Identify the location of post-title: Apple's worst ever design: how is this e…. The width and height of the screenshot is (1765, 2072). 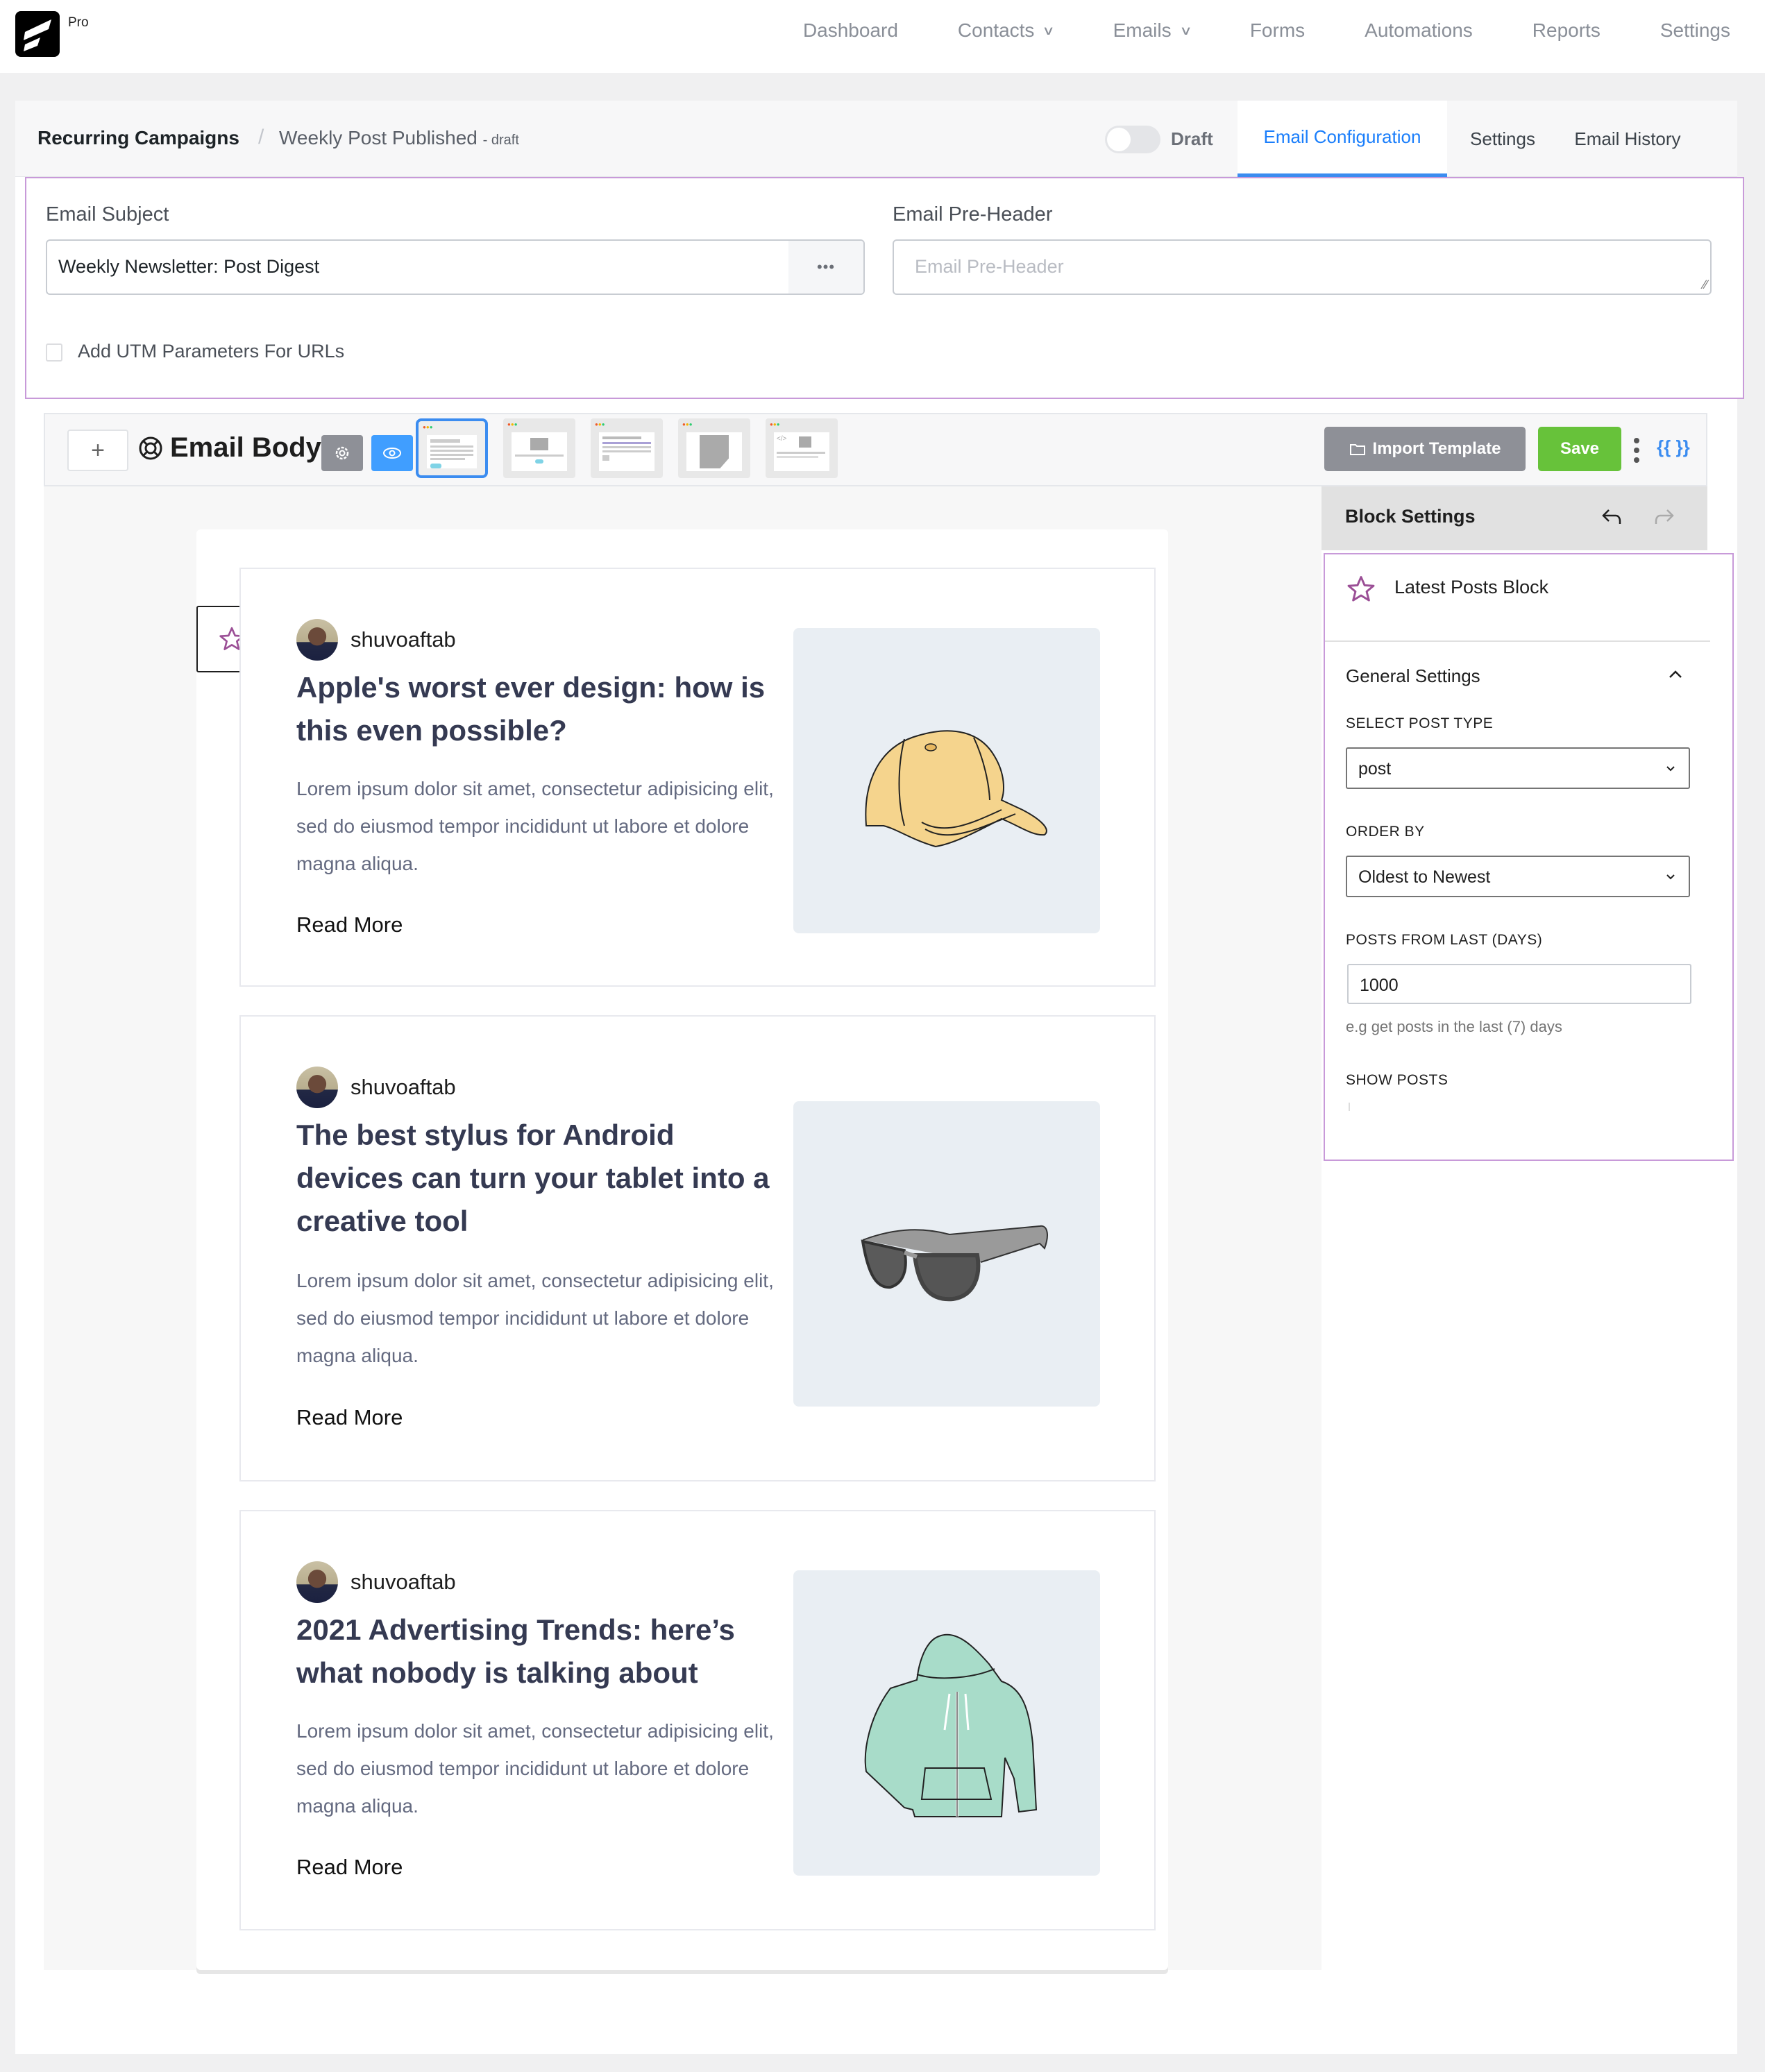
(539, 709).